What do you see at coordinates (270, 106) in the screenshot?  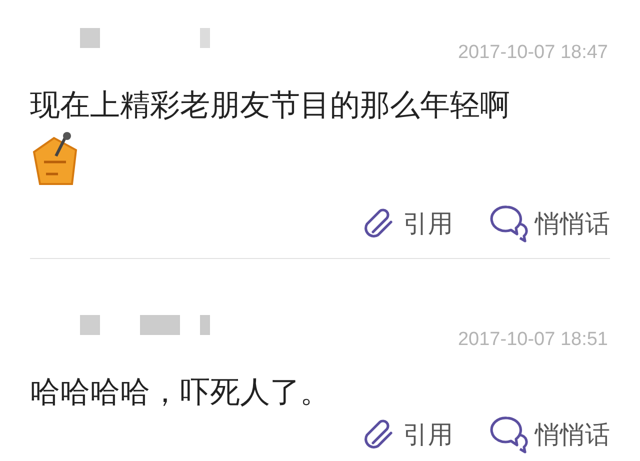 I see `comment-text: 现在上精彩老朋友节目的那么年轻啊` at bounding box center [270, 106].